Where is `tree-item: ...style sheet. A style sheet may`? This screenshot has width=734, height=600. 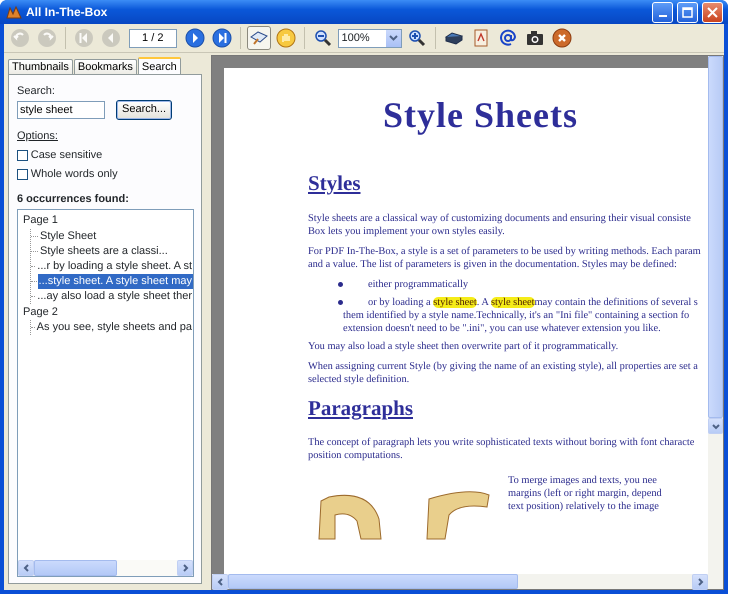 tree-item: ...style sheet. A style sheet may is located at coordinates (115, 281).